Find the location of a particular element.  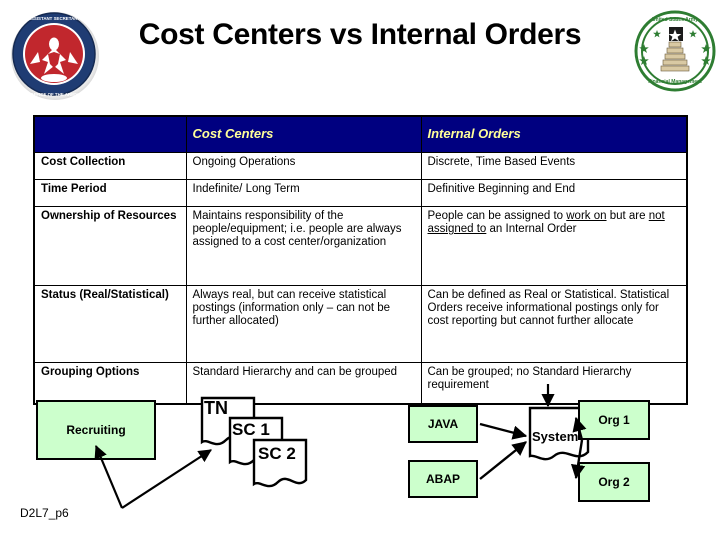

footer-slide-code: D2L7_p6 is located at coordinates (44, 513).